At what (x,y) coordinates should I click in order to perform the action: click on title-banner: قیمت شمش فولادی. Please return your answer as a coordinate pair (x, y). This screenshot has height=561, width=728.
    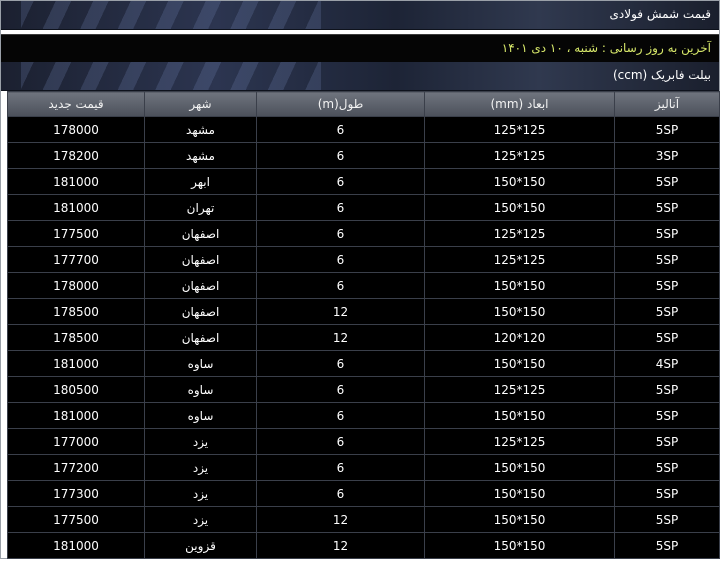
    Looking at the image, I should click on (360, 15).